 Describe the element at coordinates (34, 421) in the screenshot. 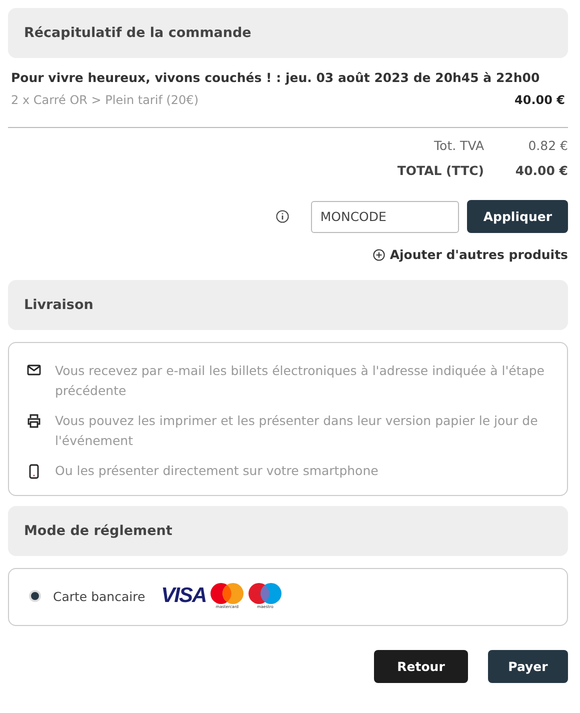

I see `printer-icon` at that location.